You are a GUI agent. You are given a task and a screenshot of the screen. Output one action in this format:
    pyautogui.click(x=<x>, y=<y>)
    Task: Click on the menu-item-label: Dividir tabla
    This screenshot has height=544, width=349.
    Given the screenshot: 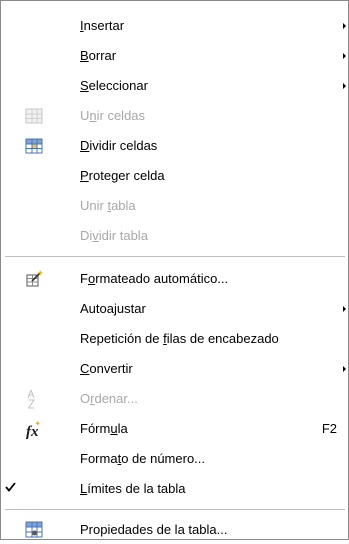 What is the action you would take?
    pyautogui.click(x=114, y=235)
    